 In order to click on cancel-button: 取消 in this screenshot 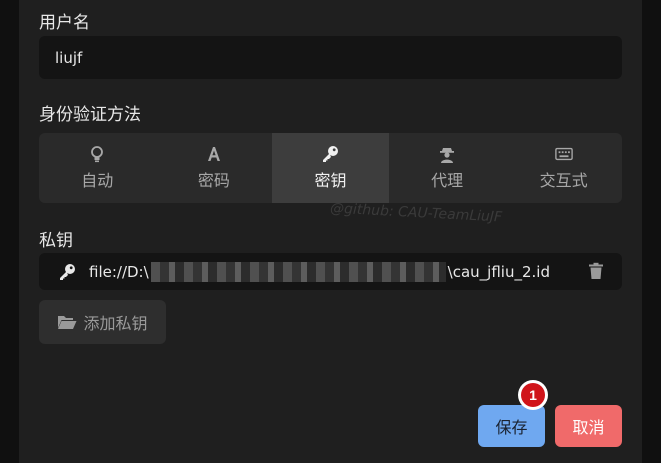, I will do `click(588, 426)`.